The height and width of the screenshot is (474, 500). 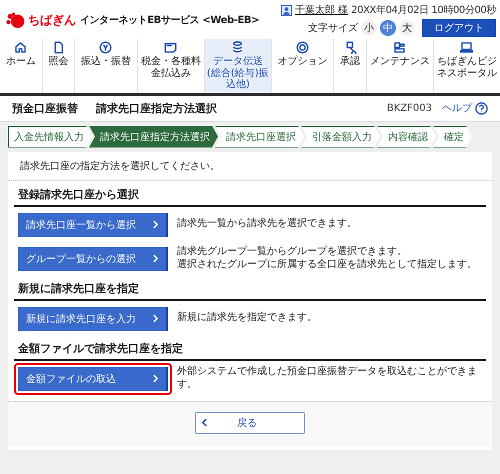 What do you see at coordinates (250, 287) in the screenshot?
I see `section-heading: 新規に請求先口座を指定` at bounding box center [250, 287].